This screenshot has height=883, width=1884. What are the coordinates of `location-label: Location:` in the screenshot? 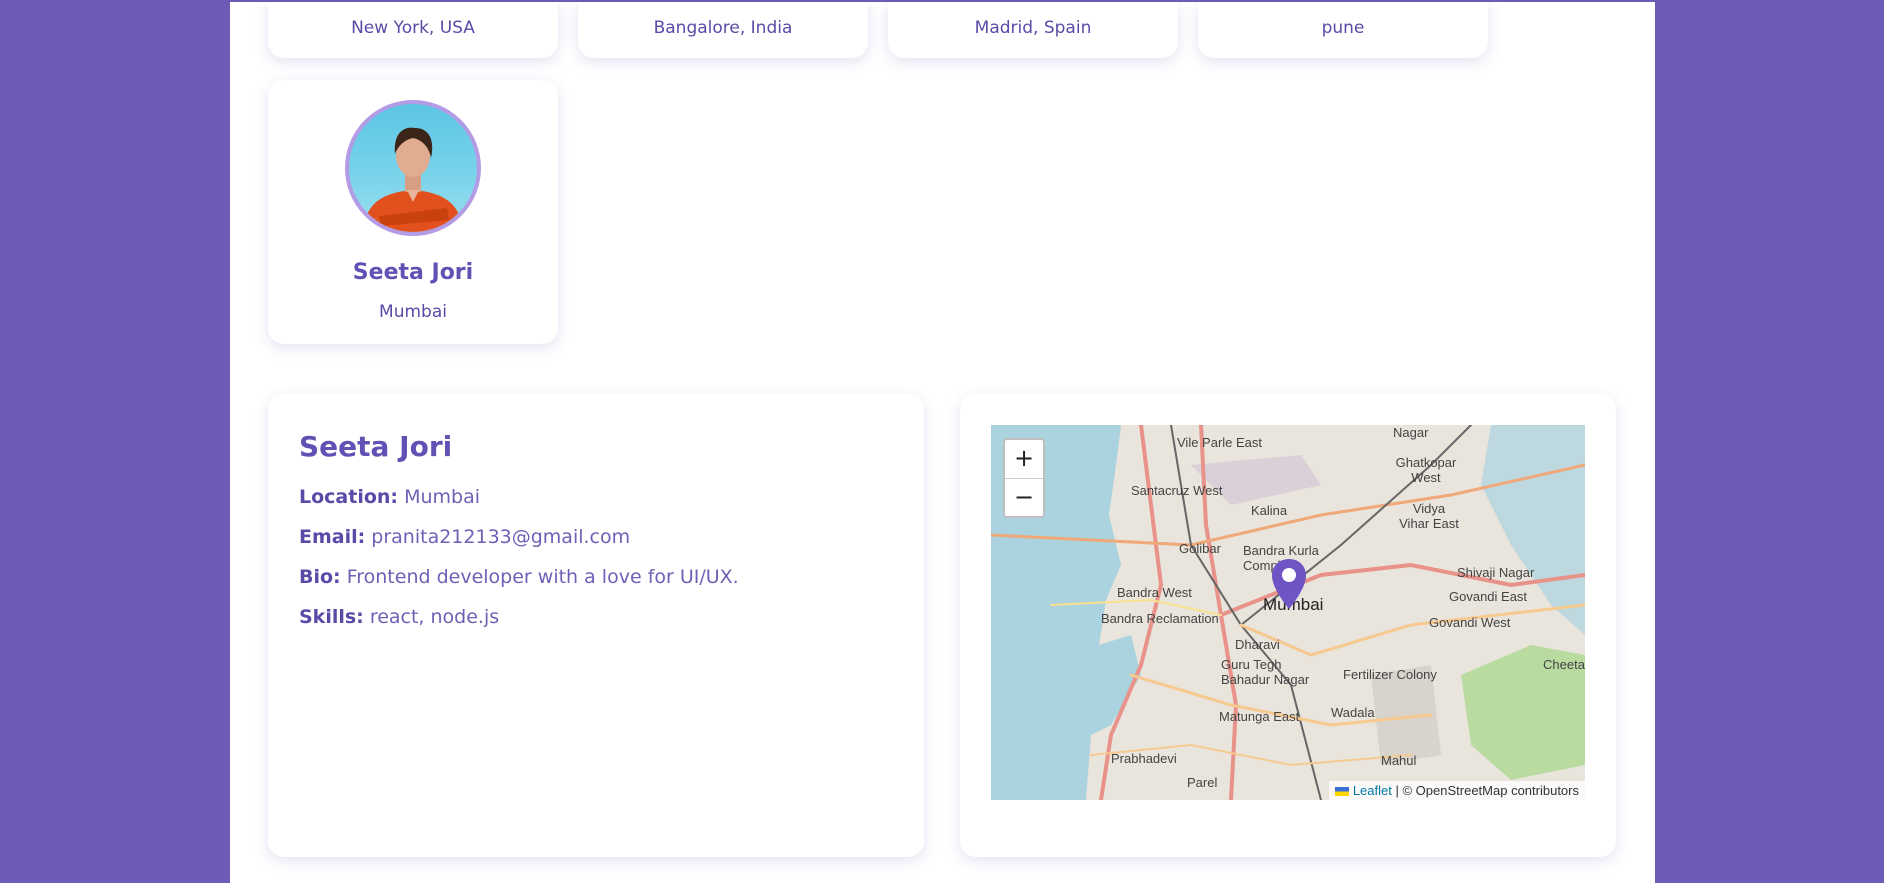 It's located at (349, 497).